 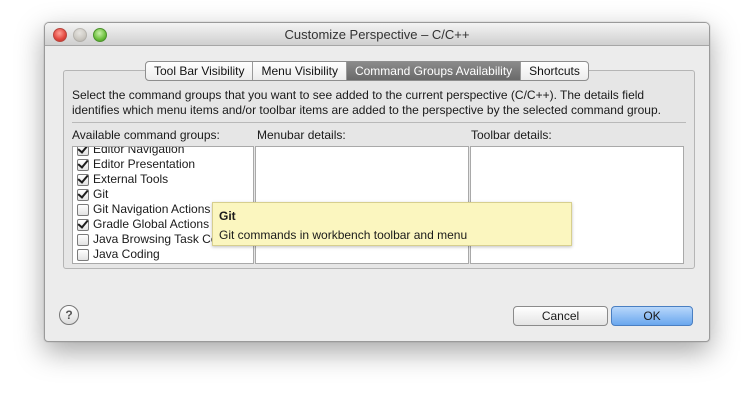 I want to click on list-item: External Tools, so click(x=163, y=179).